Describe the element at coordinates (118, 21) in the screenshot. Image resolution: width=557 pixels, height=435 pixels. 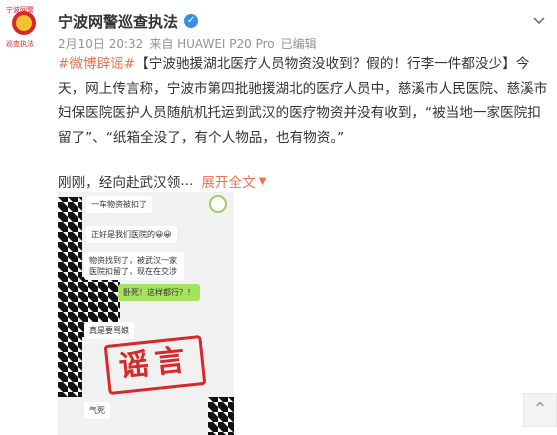
I see `author-name: 宁波网警巡查执法` at that location.